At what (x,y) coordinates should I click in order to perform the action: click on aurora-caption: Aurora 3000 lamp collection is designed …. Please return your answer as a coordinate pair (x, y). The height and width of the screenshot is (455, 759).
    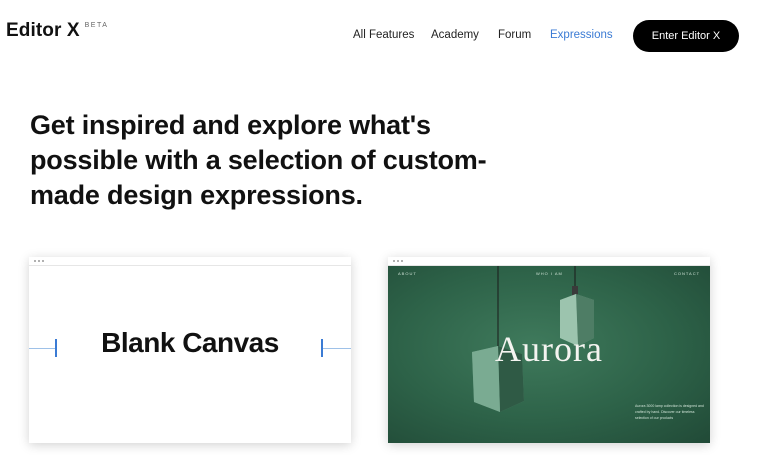
    Looking at the image, I should click on (669, 412).